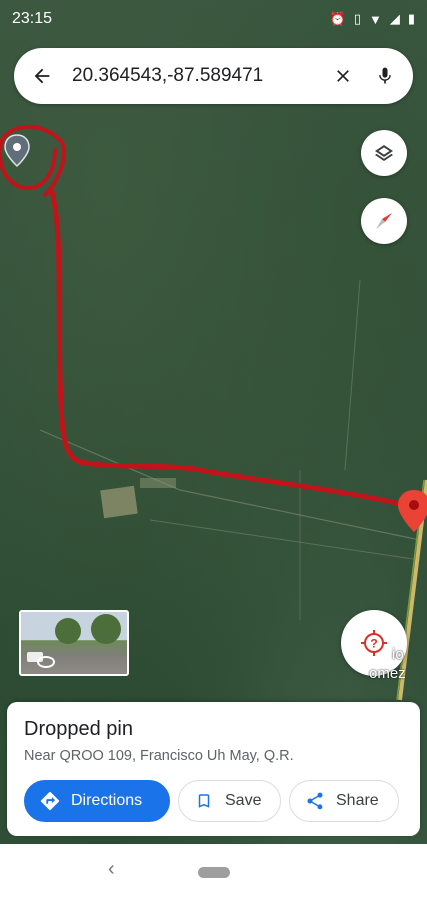 This screenshot has width=427, height=900. I want to click on directions-icon, so click(50, 801).